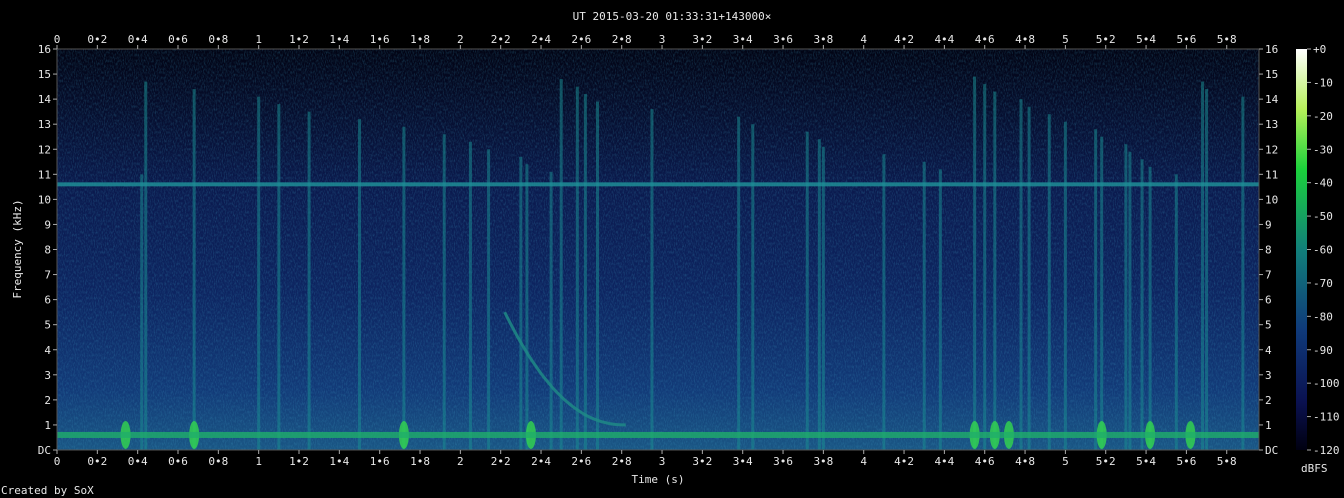  Describe the element at coordinates (44, 74) in the screenshot. I see `y-tick-label: 15` at that location.